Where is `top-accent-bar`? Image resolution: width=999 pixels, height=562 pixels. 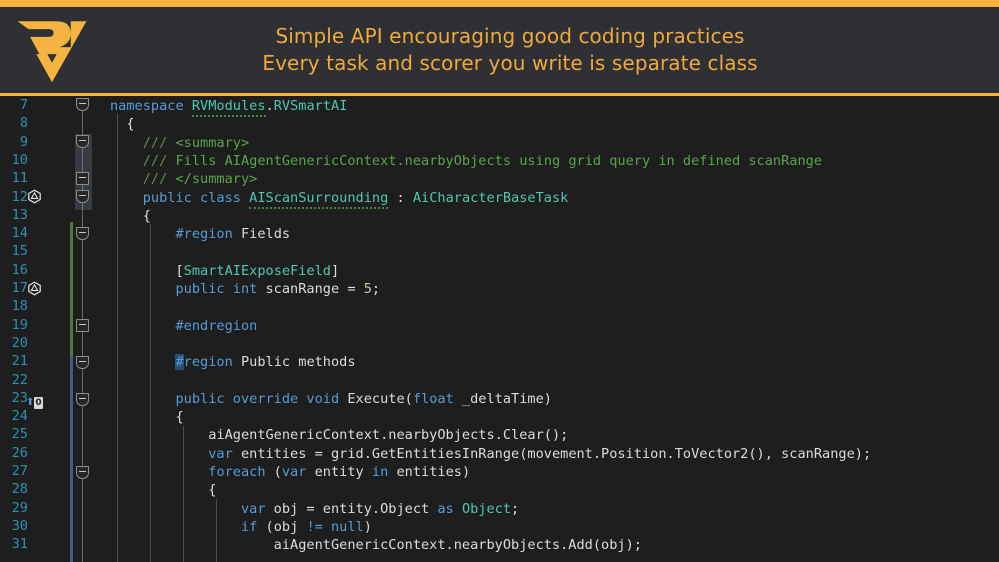
top-accent-bar is located at coordinates (499, 3).